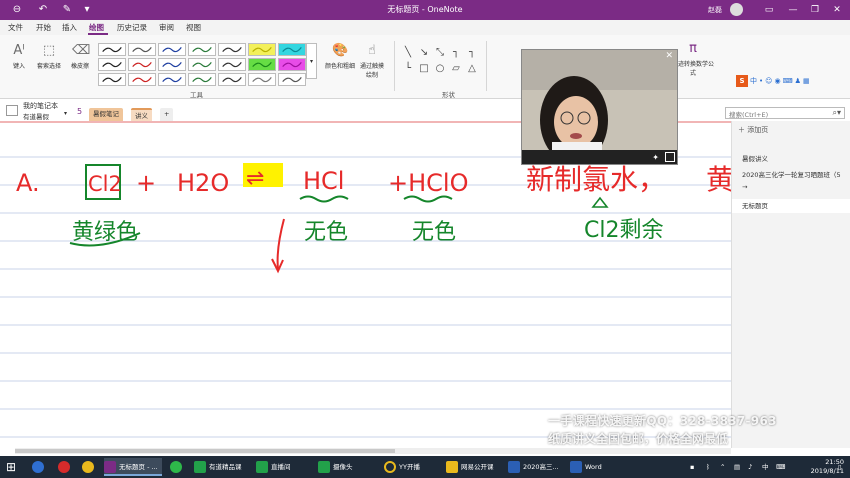 The image size is (850, 478). Describe the element at coordinates (815, 10) in the screenshot. I see `restore-icon: ❐` at that location.